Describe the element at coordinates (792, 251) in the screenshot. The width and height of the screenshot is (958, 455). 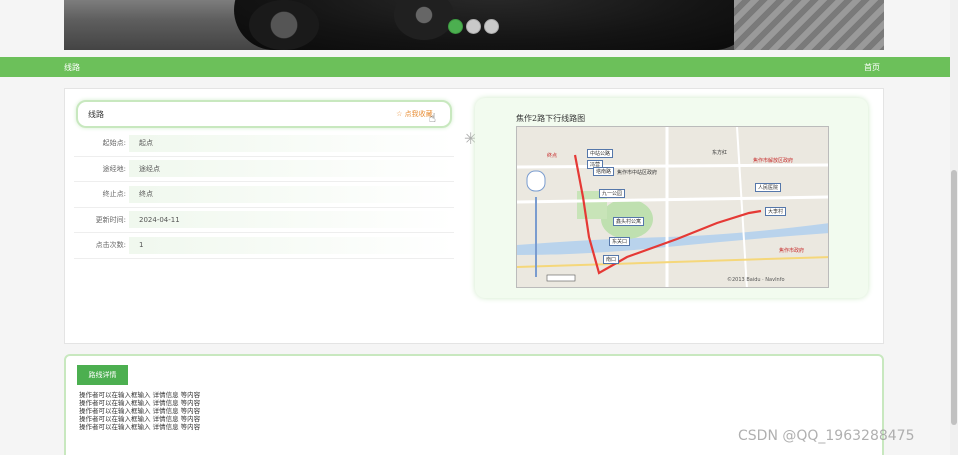
I see `map-label: 焦作市政府` at that location.